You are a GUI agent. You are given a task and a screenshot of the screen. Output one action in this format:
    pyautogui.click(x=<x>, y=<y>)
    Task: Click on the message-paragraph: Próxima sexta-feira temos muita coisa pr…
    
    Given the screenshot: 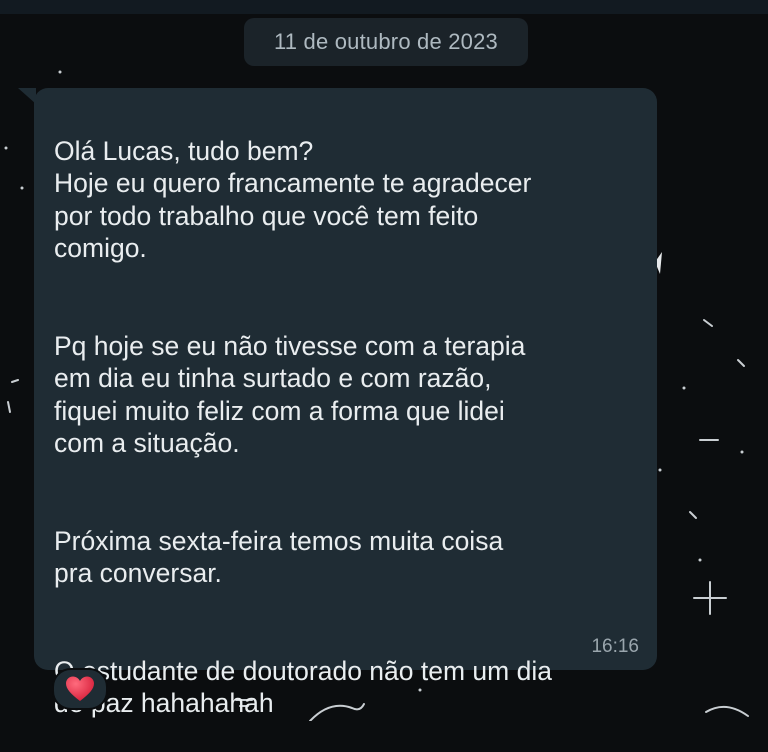 What is the action you would take?
    pyautogui.click(x=279, y=557)
    